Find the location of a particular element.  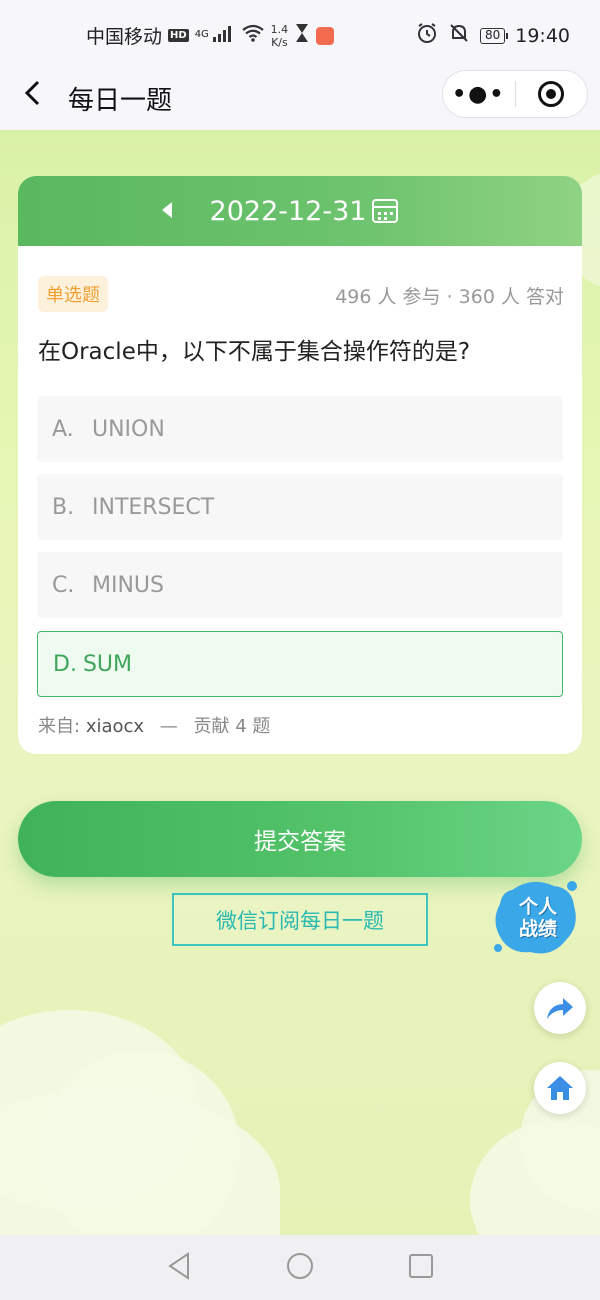

speed-unit: K/s is located at coordinates (279, 42).